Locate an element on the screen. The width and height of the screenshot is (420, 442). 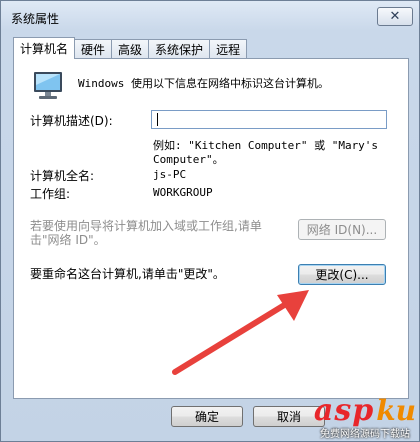
tab-advanced: 高级 is located at coordinates (131, 49).